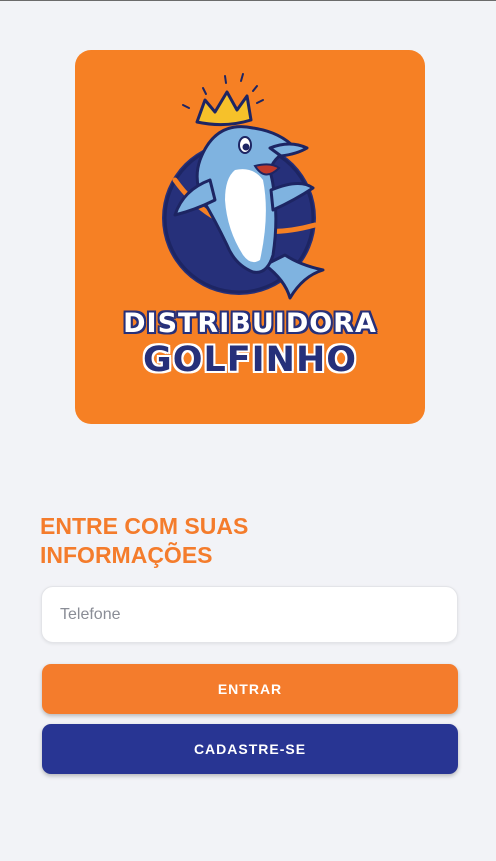 The width and height of the screenshot is (496, 861). What do you see at coordinates (250, 323) in the screenshot?
I see `logo-title-line1: DISTRIBUIDORA` at bounding box center [250, 323].